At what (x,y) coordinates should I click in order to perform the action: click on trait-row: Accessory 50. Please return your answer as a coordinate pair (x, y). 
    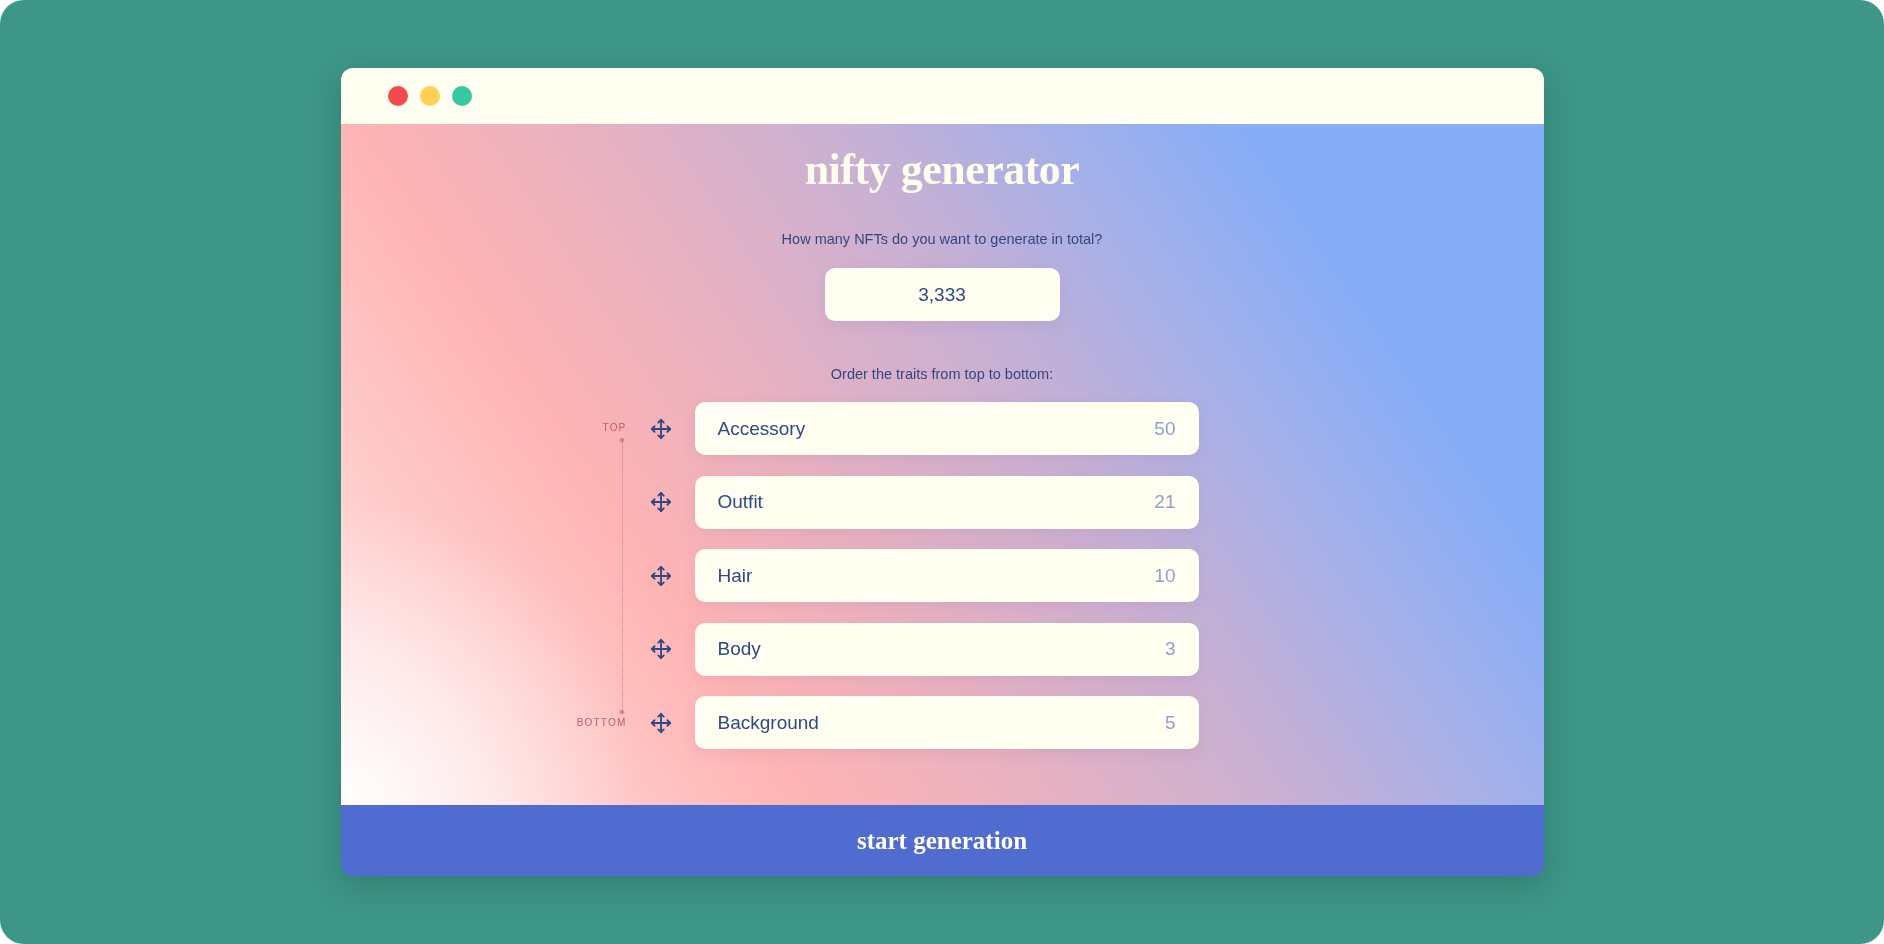
    Looking at the image, I should click on (946, 428).